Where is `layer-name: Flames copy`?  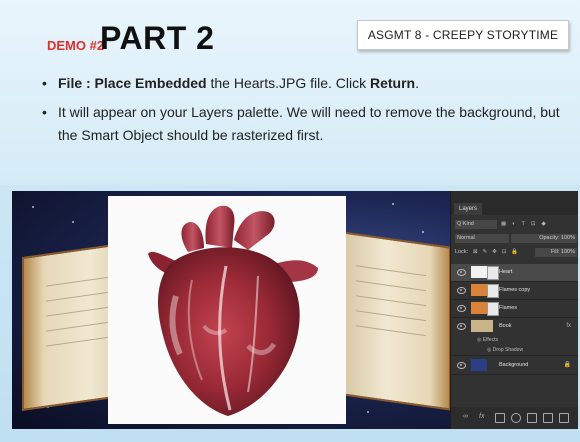
layer-name: Flames copy is located at coordinates (515, 290).